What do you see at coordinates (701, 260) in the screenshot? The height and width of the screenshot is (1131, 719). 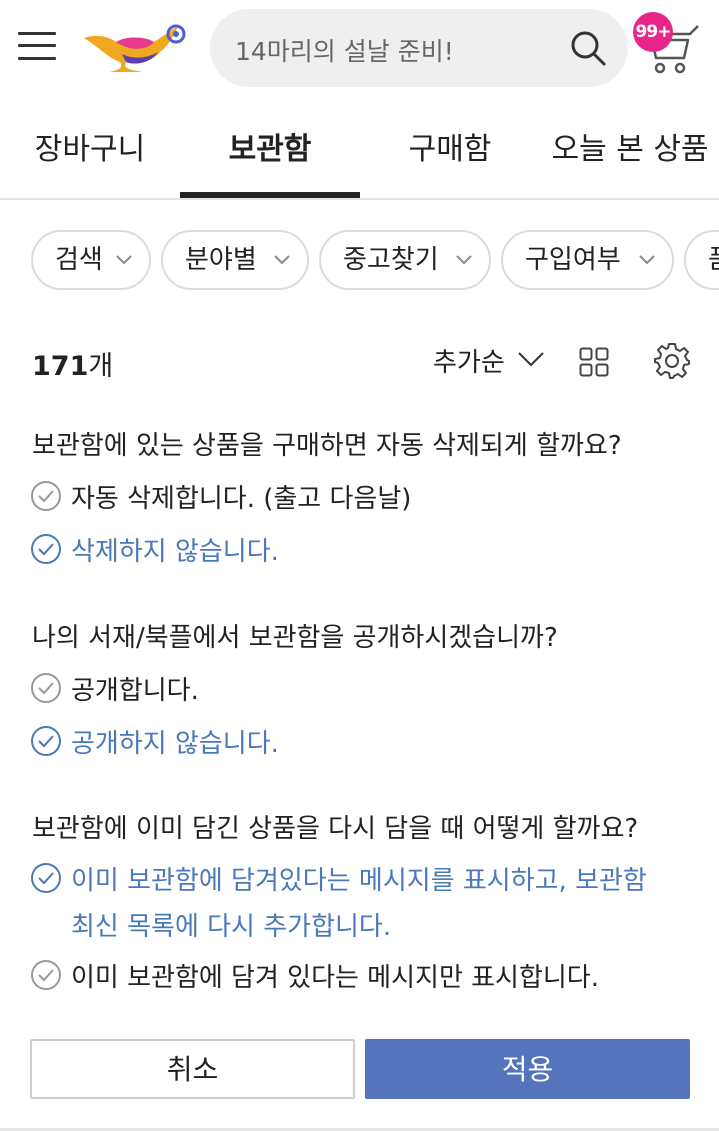 I see `filter-more-chip: 품` at bounding box center [701, 260].